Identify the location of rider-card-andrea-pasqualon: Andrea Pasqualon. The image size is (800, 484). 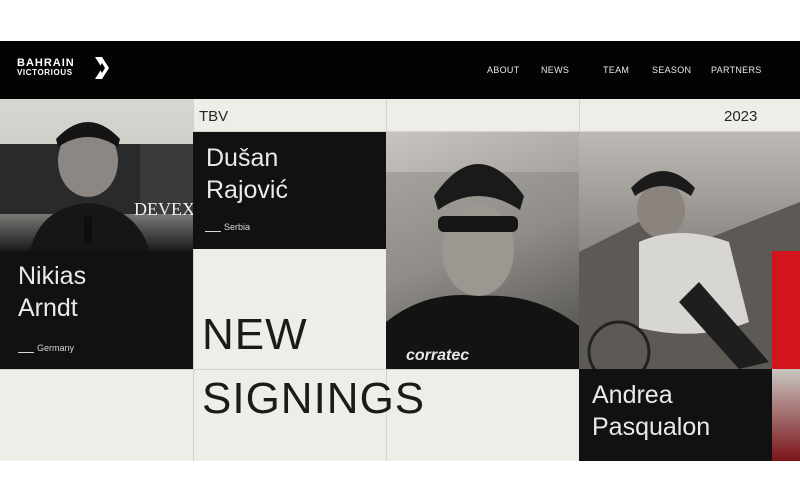
(675, 415).